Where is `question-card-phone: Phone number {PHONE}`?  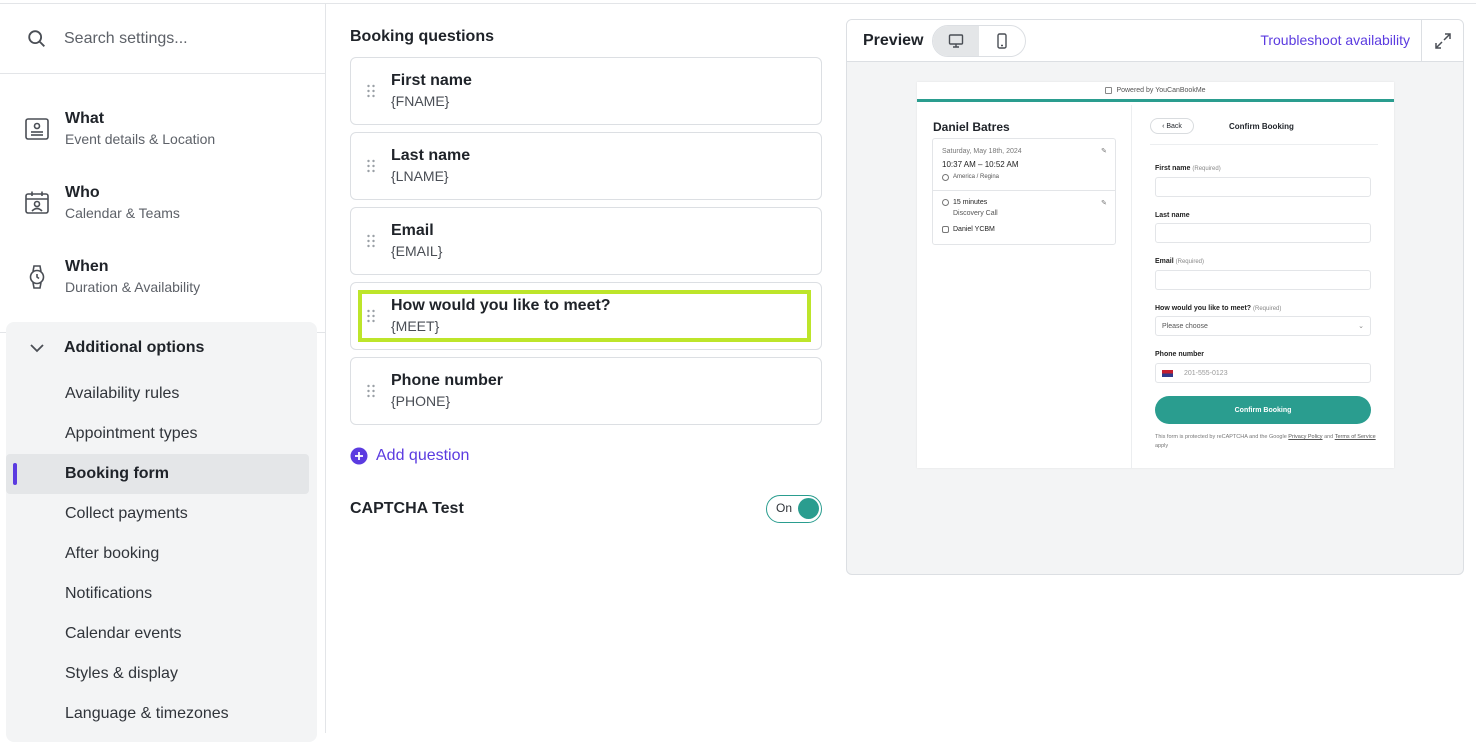 question-card-phone: Phone number {PHONE} is located at coordinates (586, 391).